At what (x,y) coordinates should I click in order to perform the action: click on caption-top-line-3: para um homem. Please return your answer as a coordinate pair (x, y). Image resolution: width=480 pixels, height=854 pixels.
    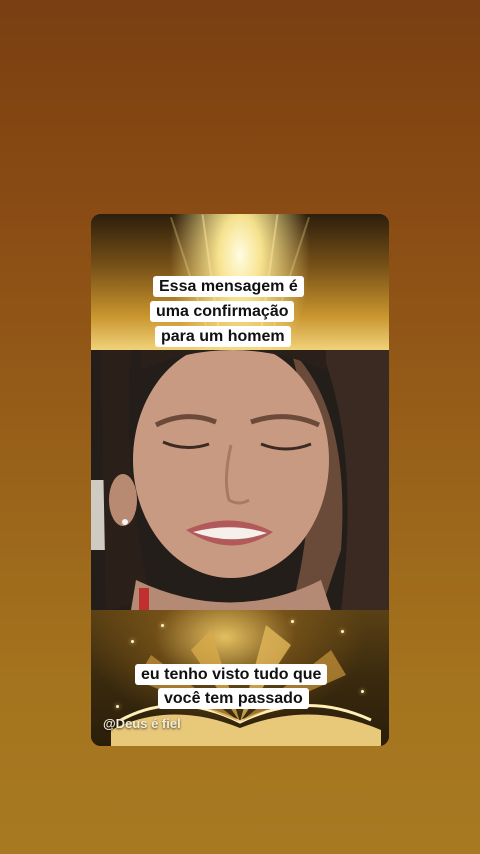
    Looking at the image, I should click on (223, 336).